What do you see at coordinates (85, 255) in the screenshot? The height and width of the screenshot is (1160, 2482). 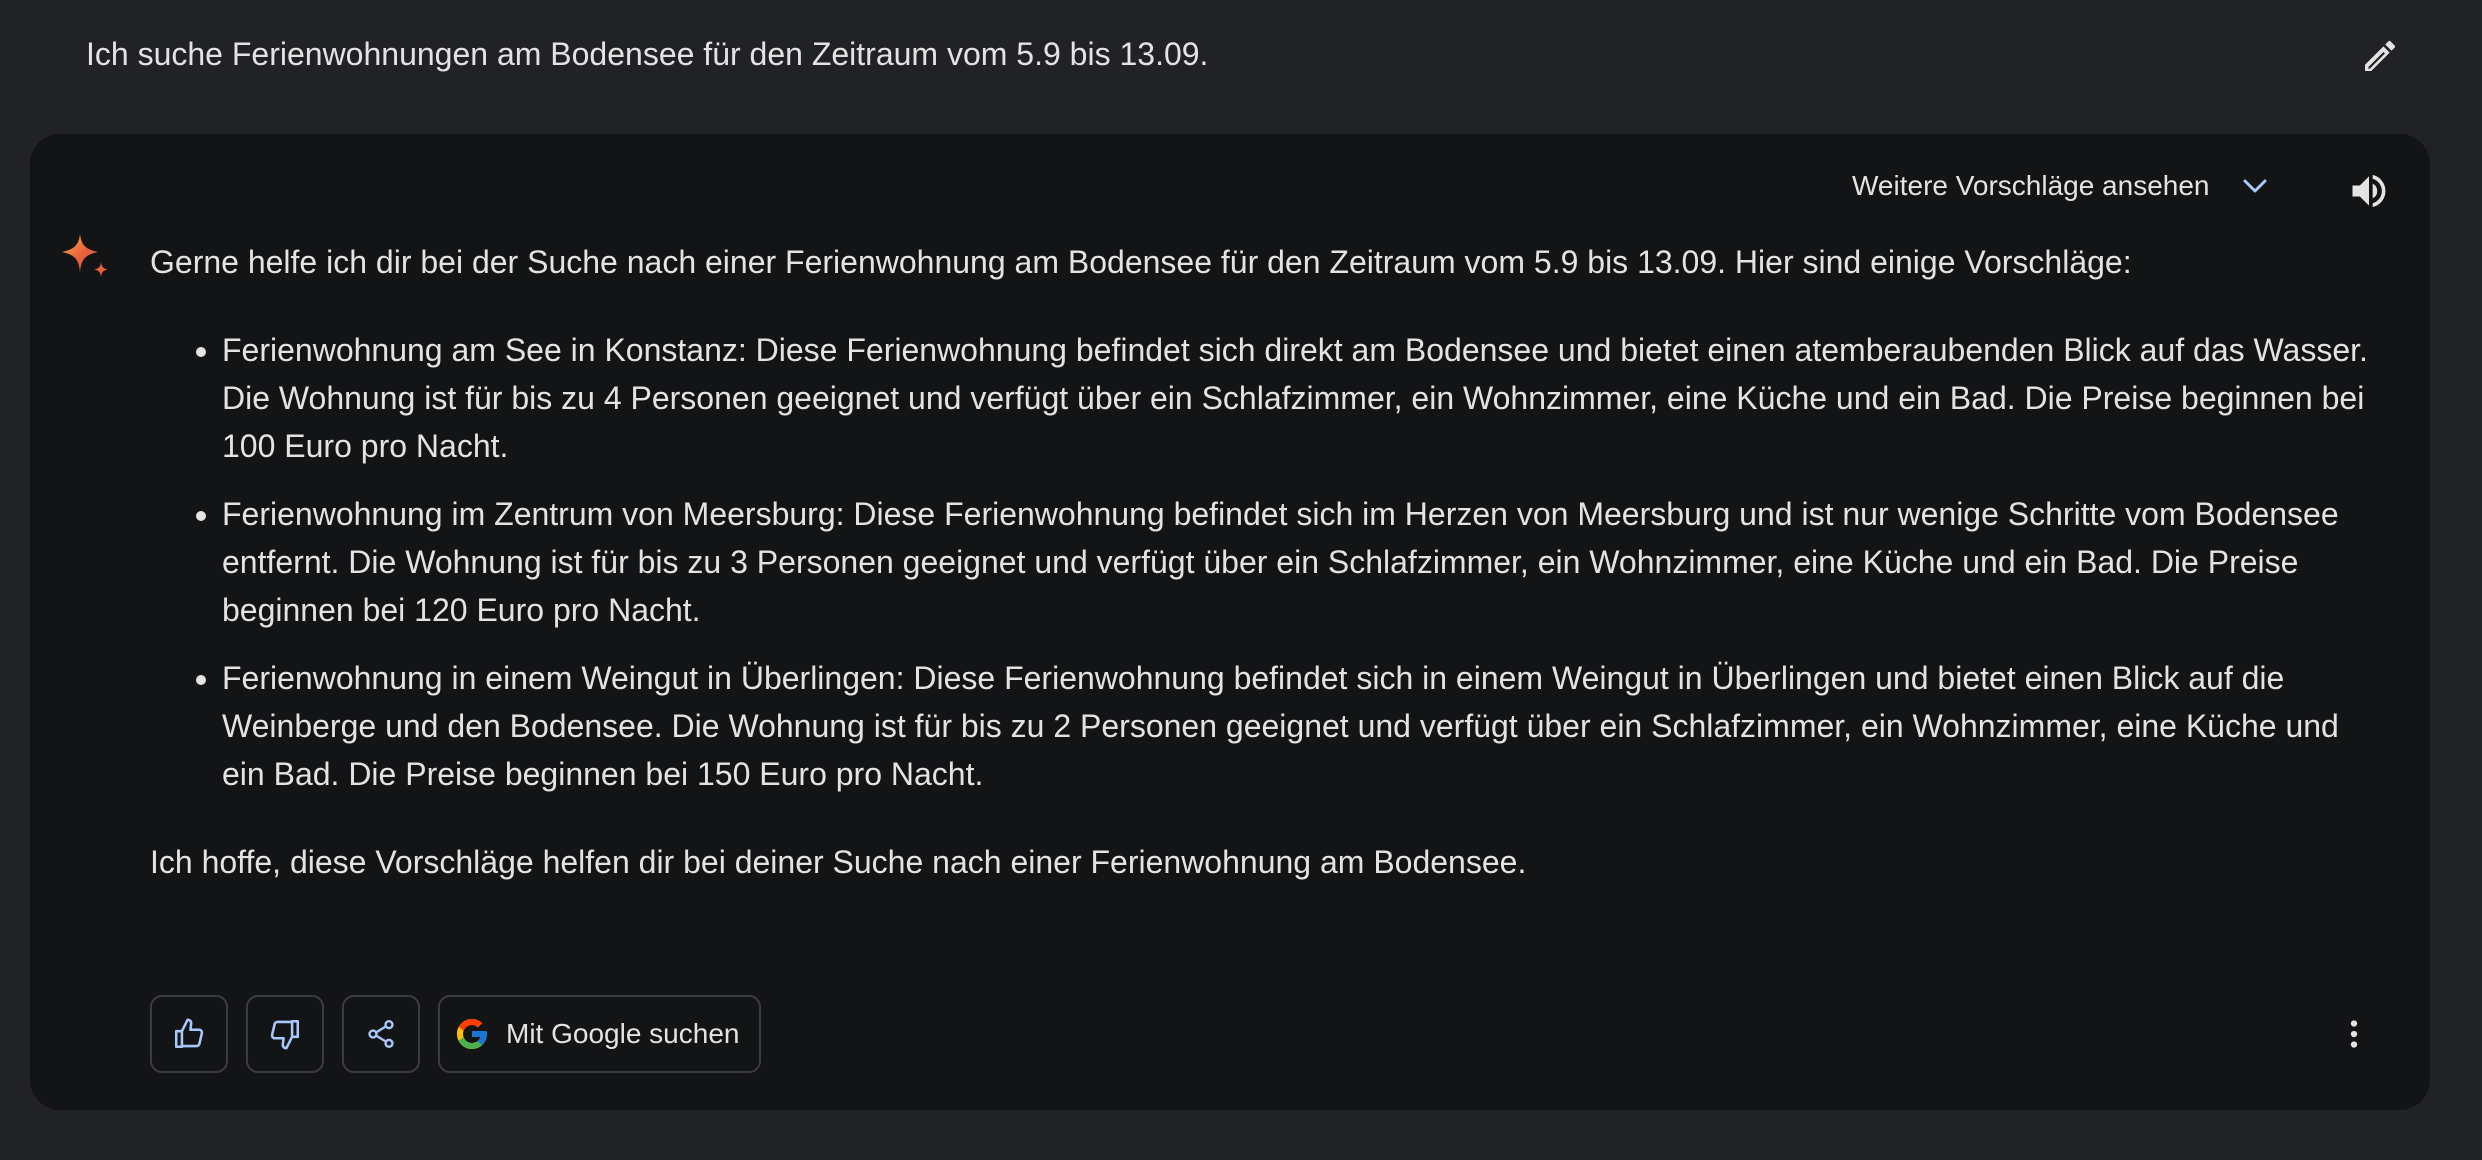 I see `sparkle-icon` at bounding box center [85, 255].